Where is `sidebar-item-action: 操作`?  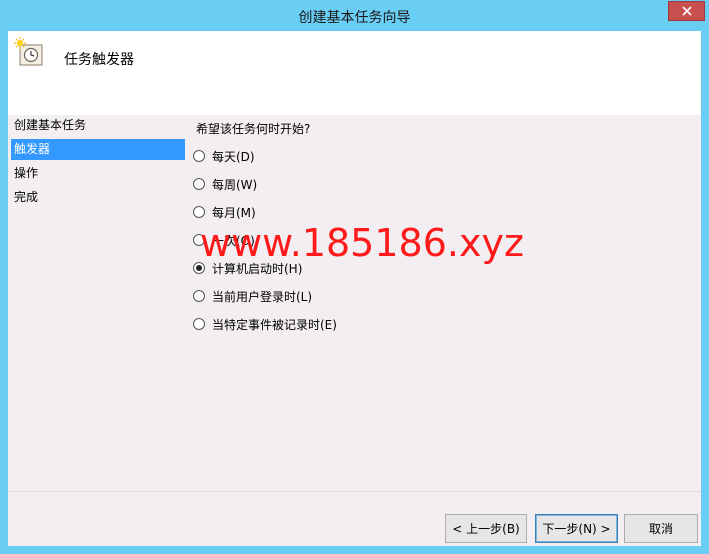 sidebar-item-action: 操作 is located at coordinates (98, 173).